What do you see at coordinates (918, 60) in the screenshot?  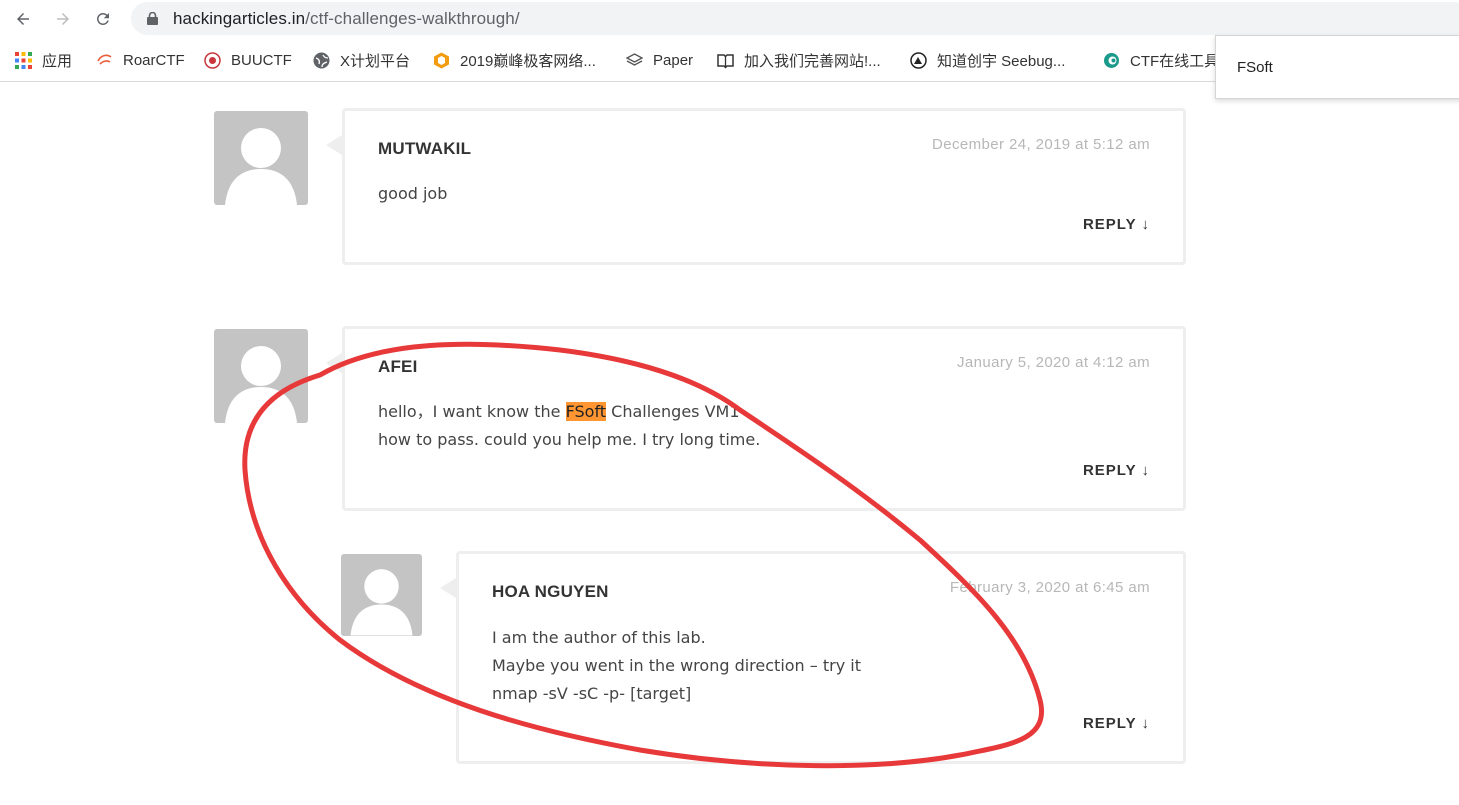 I see `seebug-icon` at bounding box center [918, 60].